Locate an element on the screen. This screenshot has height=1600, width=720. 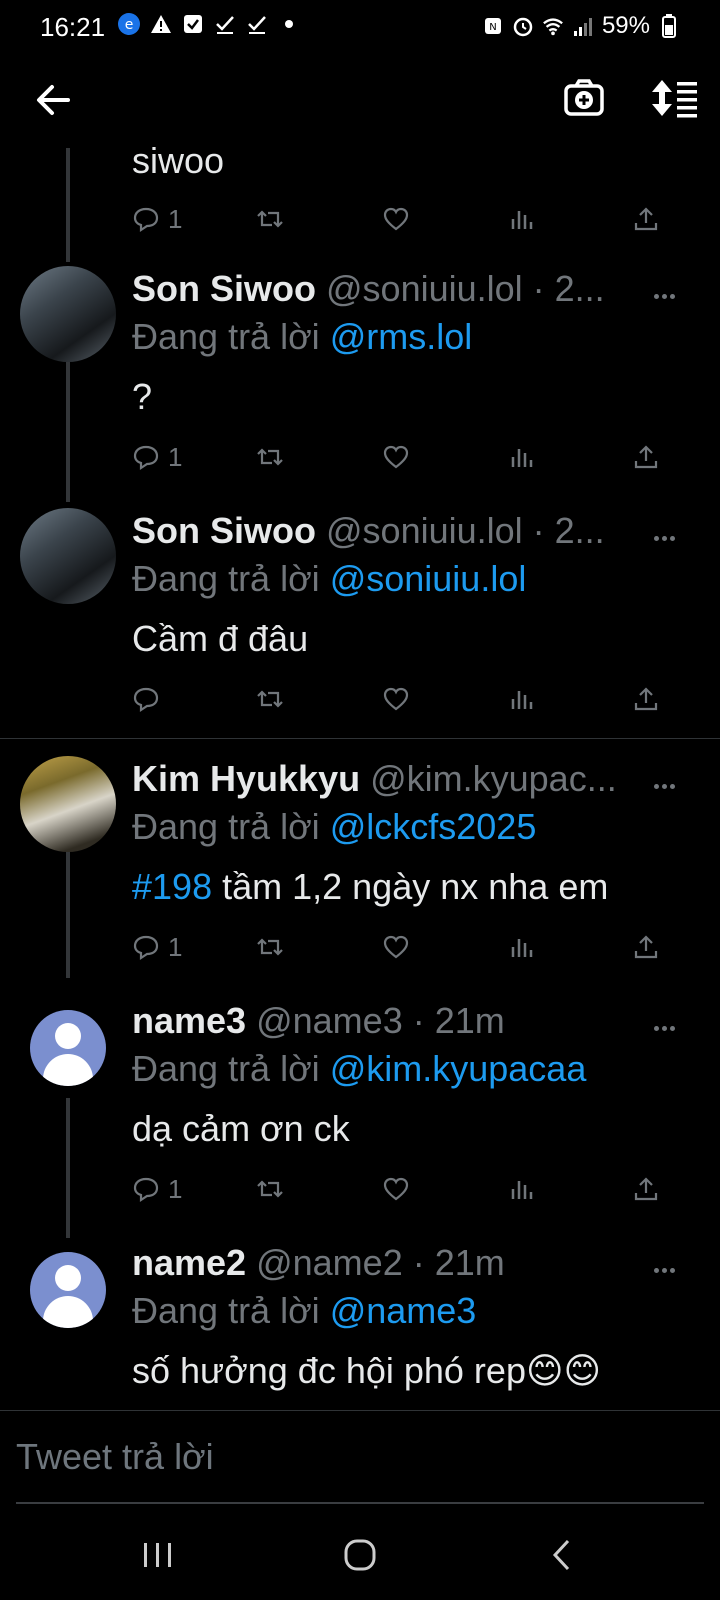
camera-button is located at coordinates (584, 98).